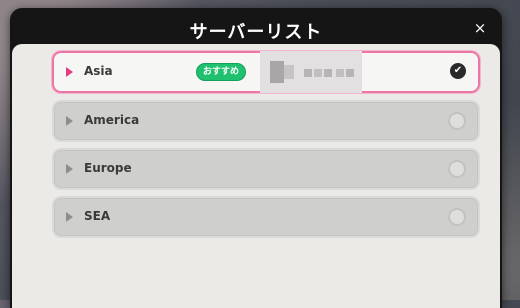  Describe the element at coordinates (221, 72) in the screenshot. I see `recommended-badge: おすすめ` at that location.